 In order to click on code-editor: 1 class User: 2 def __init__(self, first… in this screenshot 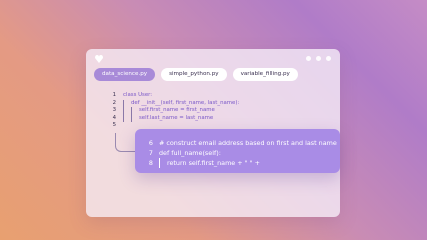, I will do `click(173, 111)`.